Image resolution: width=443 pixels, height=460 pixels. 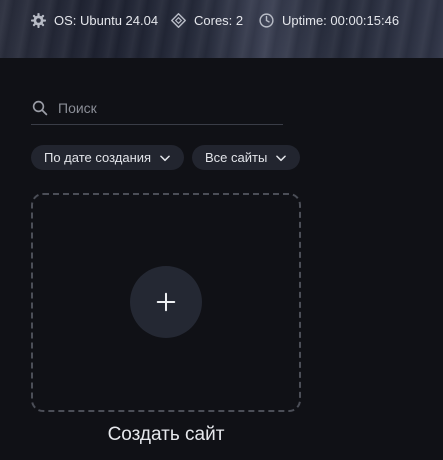 I want to click on cores-text: Cores: 2, so click(x=219, y=20).